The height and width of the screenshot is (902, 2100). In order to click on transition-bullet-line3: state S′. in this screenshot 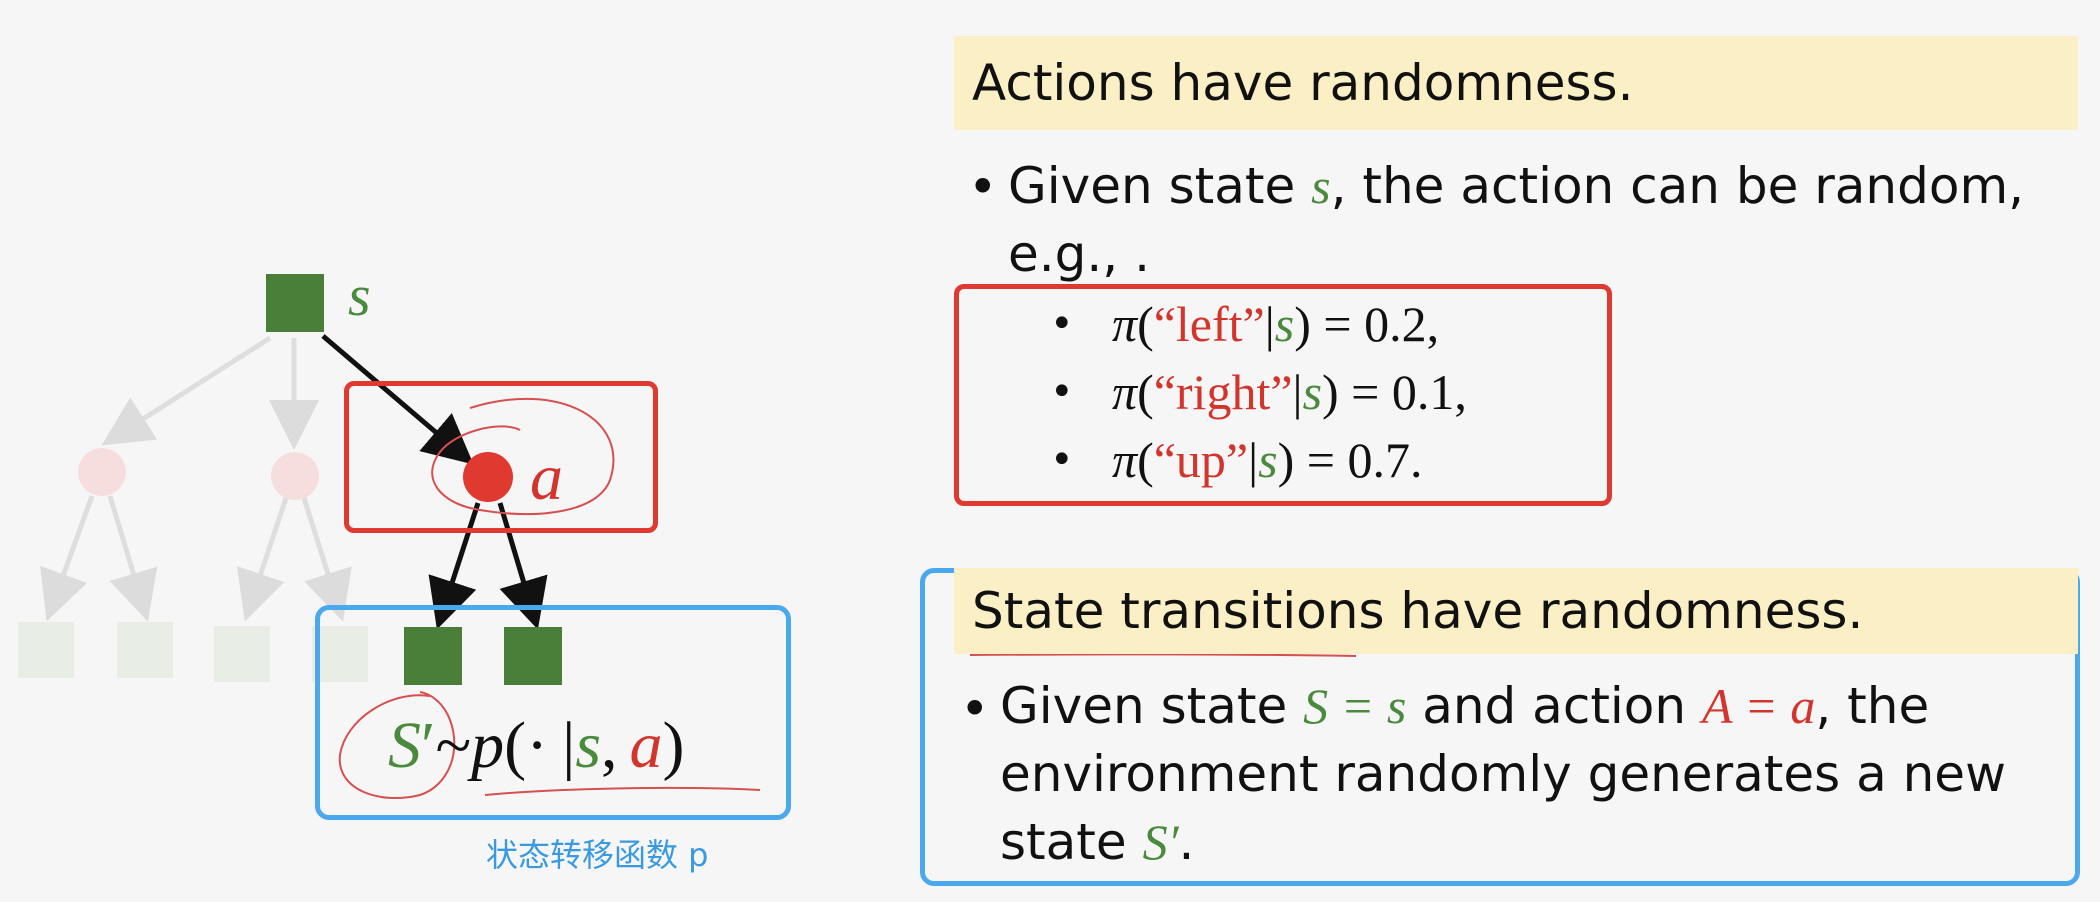, I will do `click(1097, 842)`.